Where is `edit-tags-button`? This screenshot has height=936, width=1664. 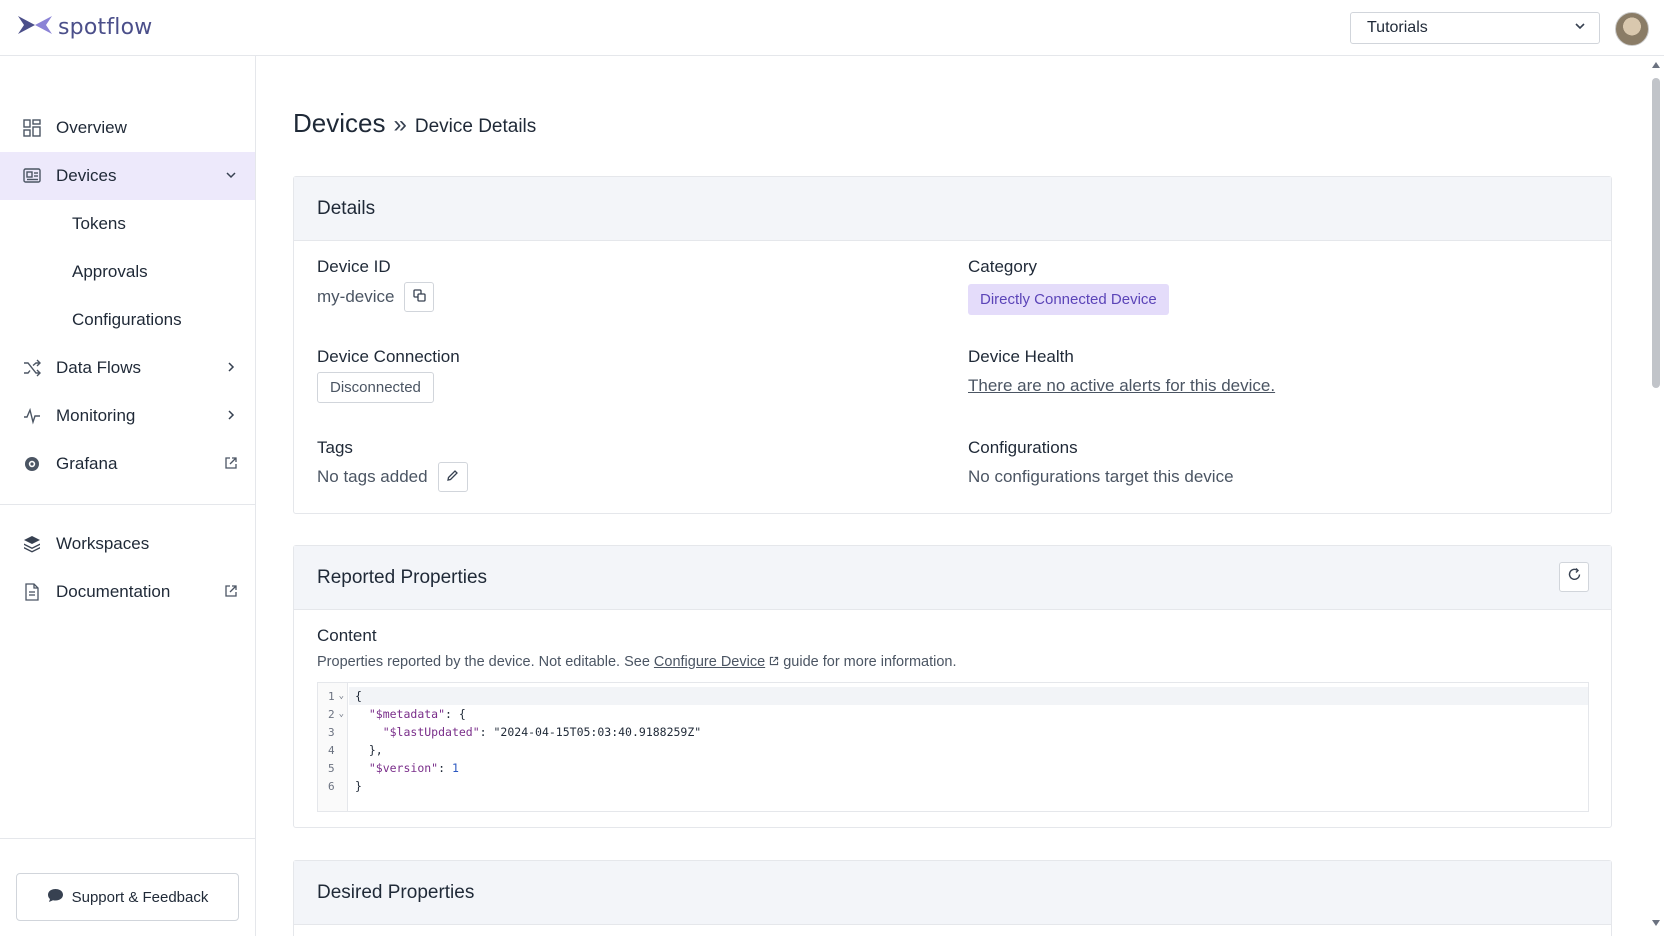 edit-tags-button is located at coordinates (452, 477).